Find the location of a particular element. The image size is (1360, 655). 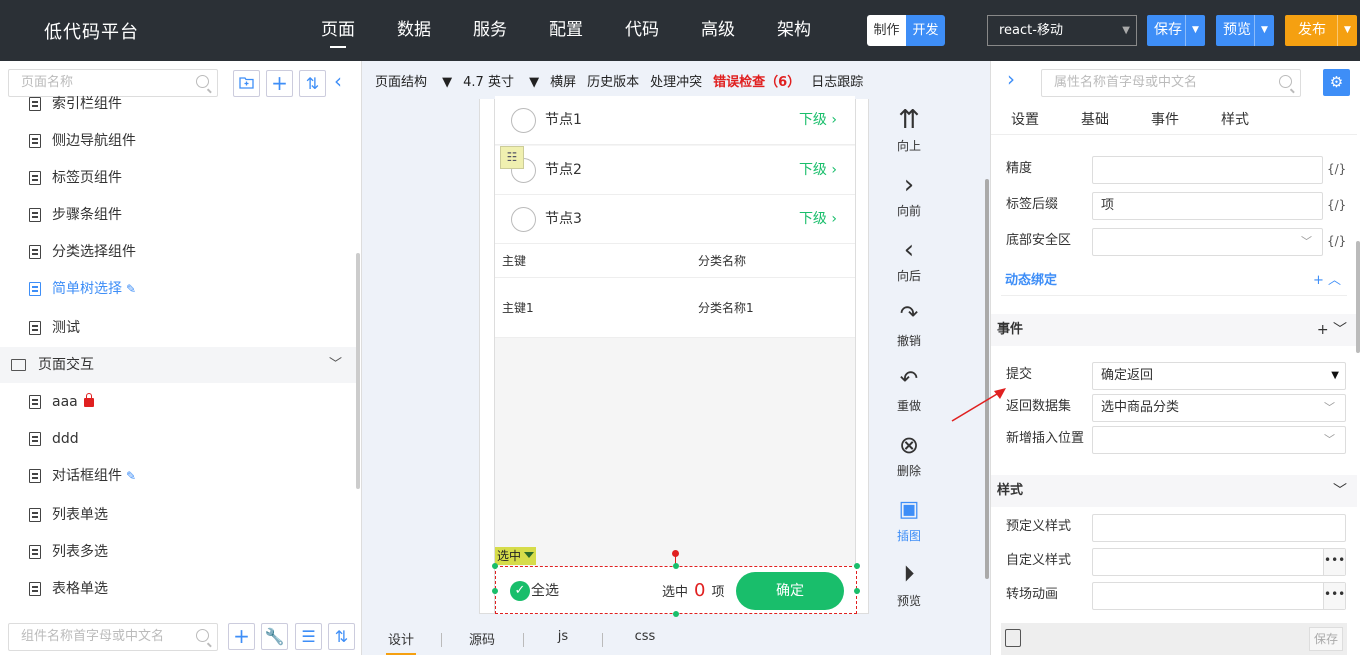

tree-item: 表格单选 is located at coordinates (179, 589).